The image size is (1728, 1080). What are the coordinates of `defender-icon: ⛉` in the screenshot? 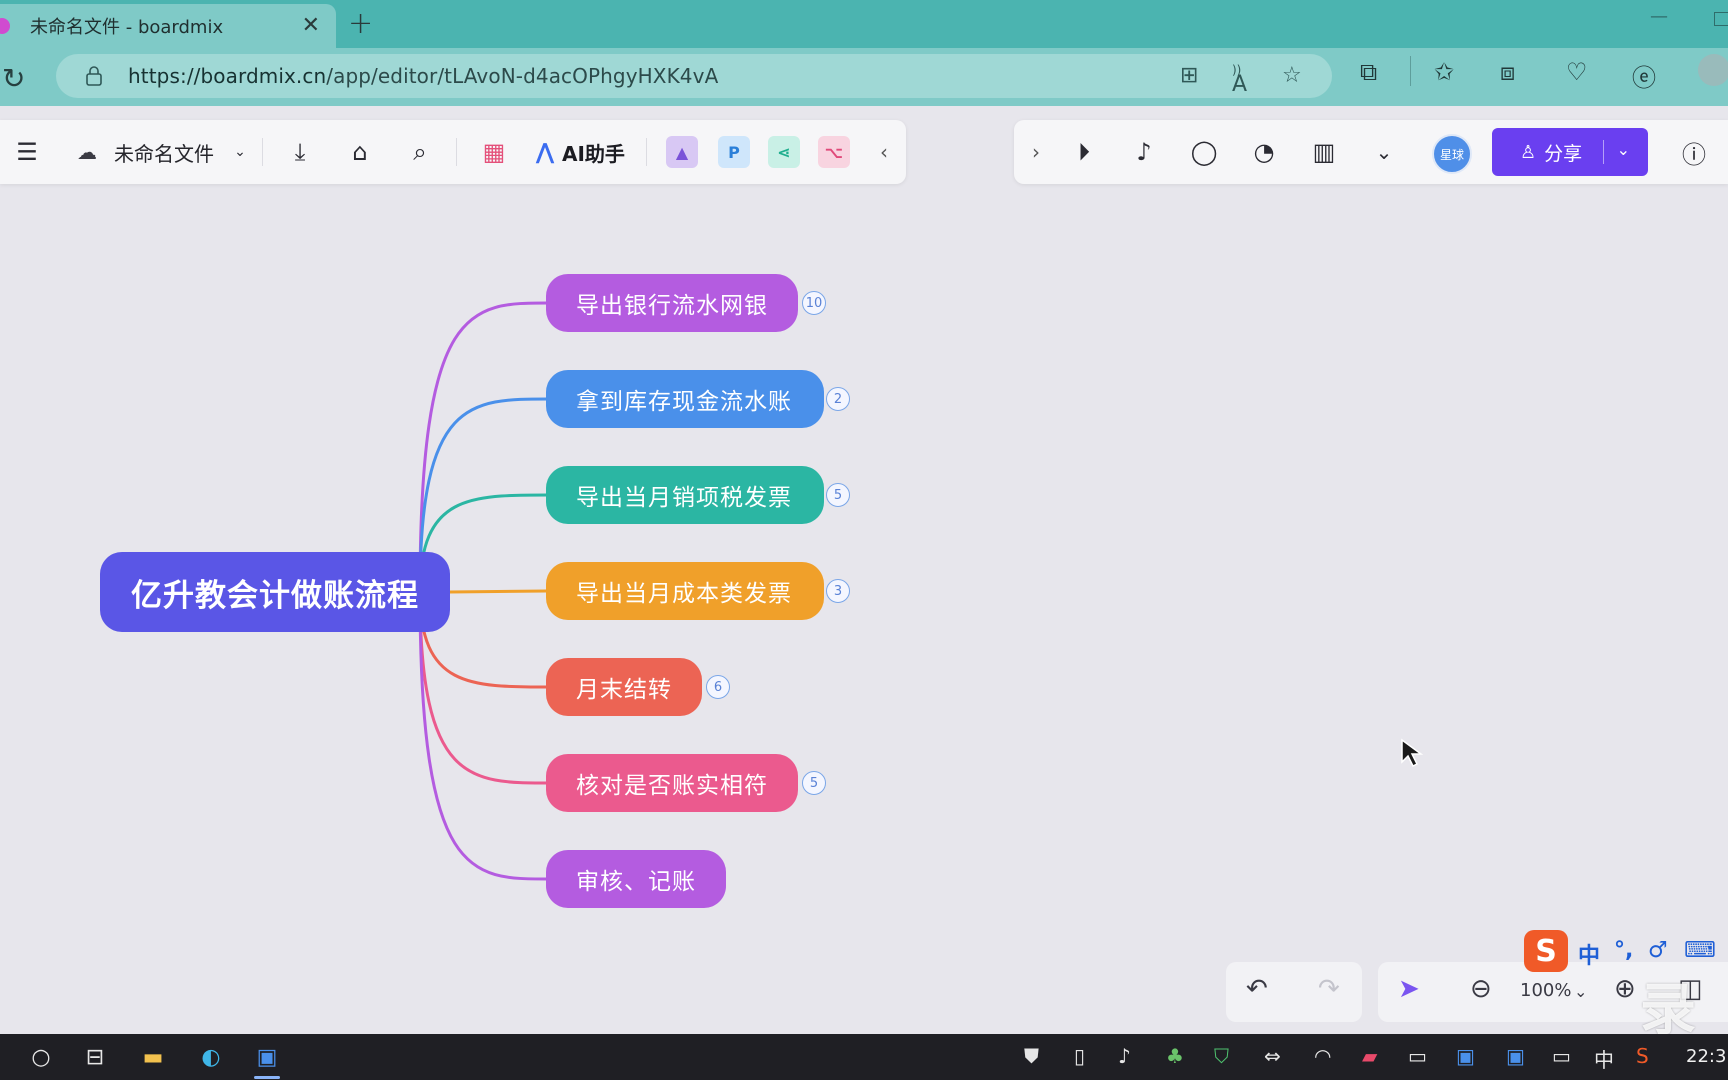 It's located at (1221, 1056).